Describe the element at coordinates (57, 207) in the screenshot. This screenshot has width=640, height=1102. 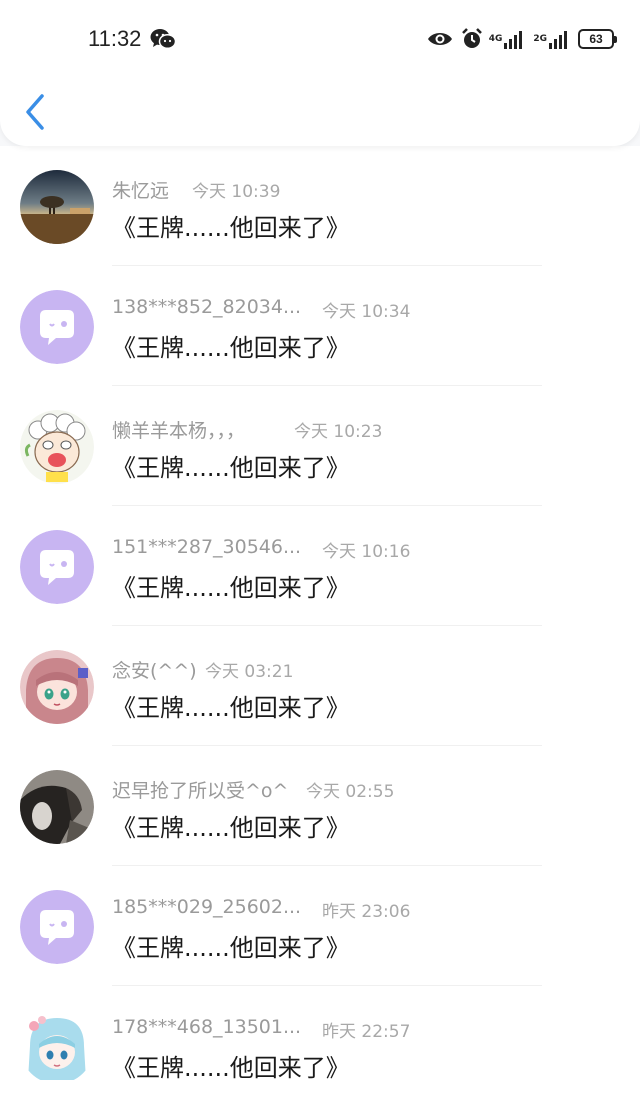
I see `landscape-tree-avatar` at that location.